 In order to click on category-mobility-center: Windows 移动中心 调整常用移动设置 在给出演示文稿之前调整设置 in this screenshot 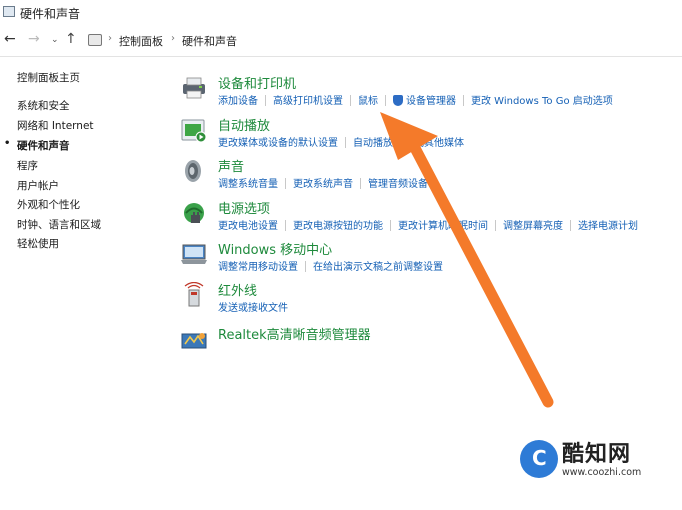, I will do `click(430, 259)`.